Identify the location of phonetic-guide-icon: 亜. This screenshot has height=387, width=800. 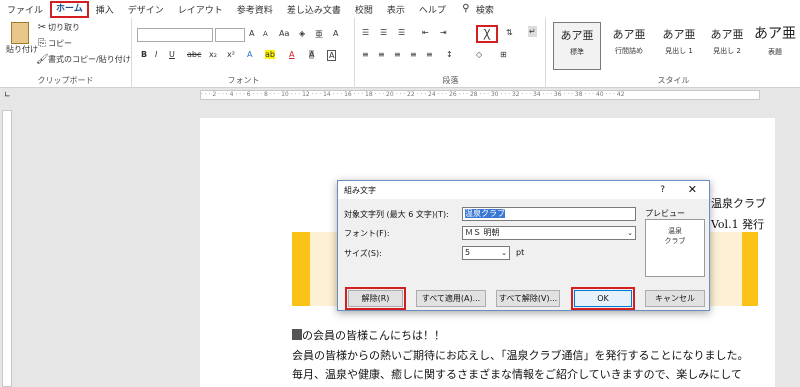
(319, 34).